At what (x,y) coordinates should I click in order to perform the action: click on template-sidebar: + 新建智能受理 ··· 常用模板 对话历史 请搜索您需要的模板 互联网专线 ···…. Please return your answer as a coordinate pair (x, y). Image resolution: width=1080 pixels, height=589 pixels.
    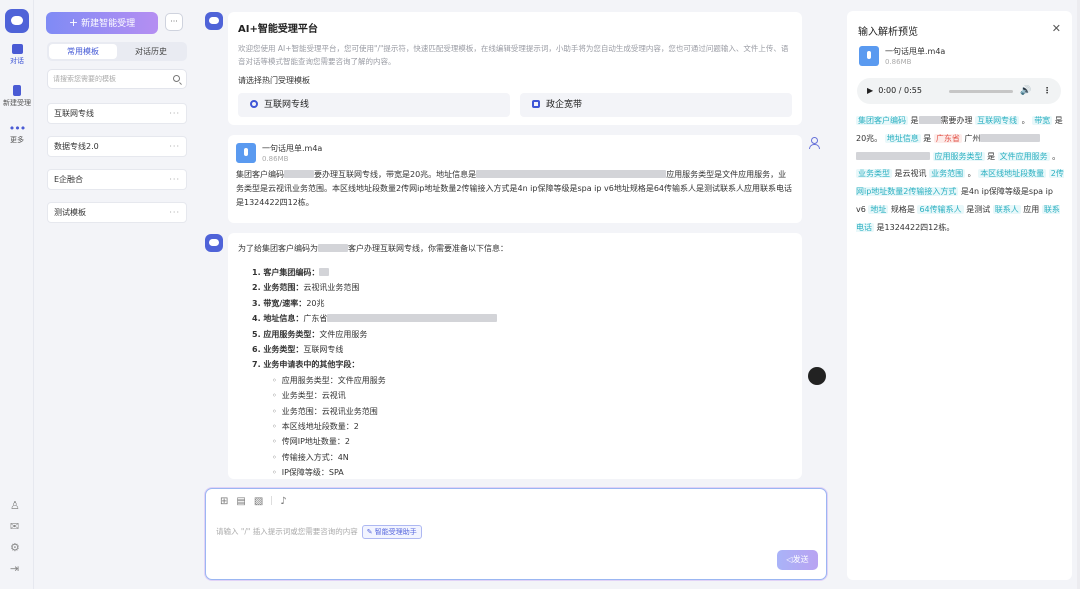
    Looking at the image, I should click on (114, 294).